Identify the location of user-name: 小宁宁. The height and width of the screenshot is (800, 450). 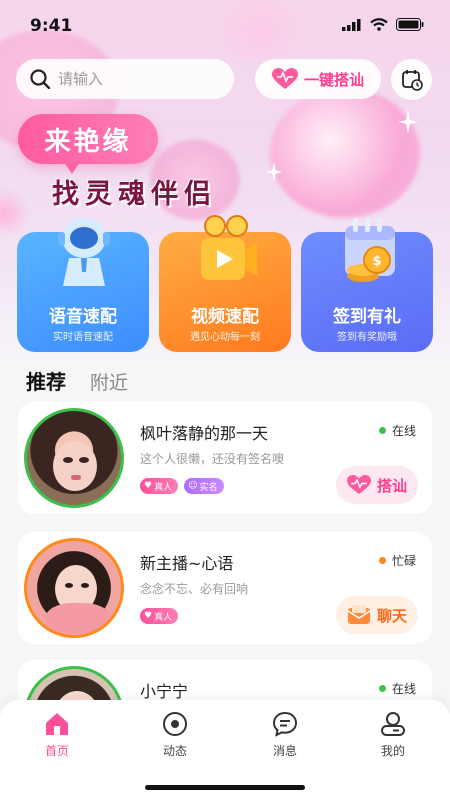
(164, 691).